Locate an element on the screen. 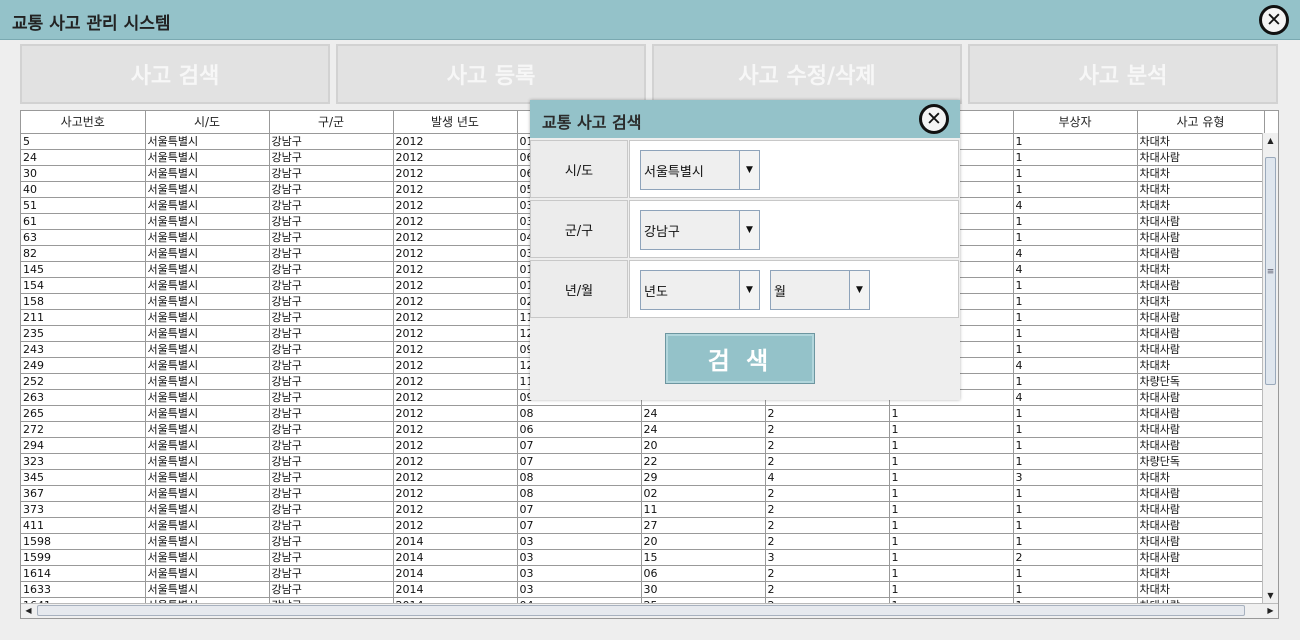 The height and width of the screenshot is (640, 1300). table-row: 345 서울특별시 강남구 2012 08 29 4 1 3 차대차 is located at coordinates (643, 477).